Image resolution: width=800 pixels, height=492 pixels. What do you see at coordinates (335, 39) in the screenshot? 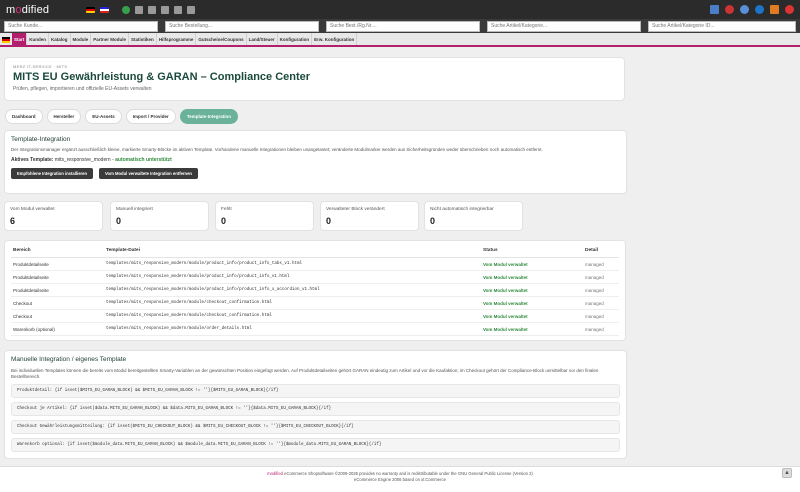
I see `menu-erw-konfiguration: Erw. Konfiguration` at bounding box center [335, 39].